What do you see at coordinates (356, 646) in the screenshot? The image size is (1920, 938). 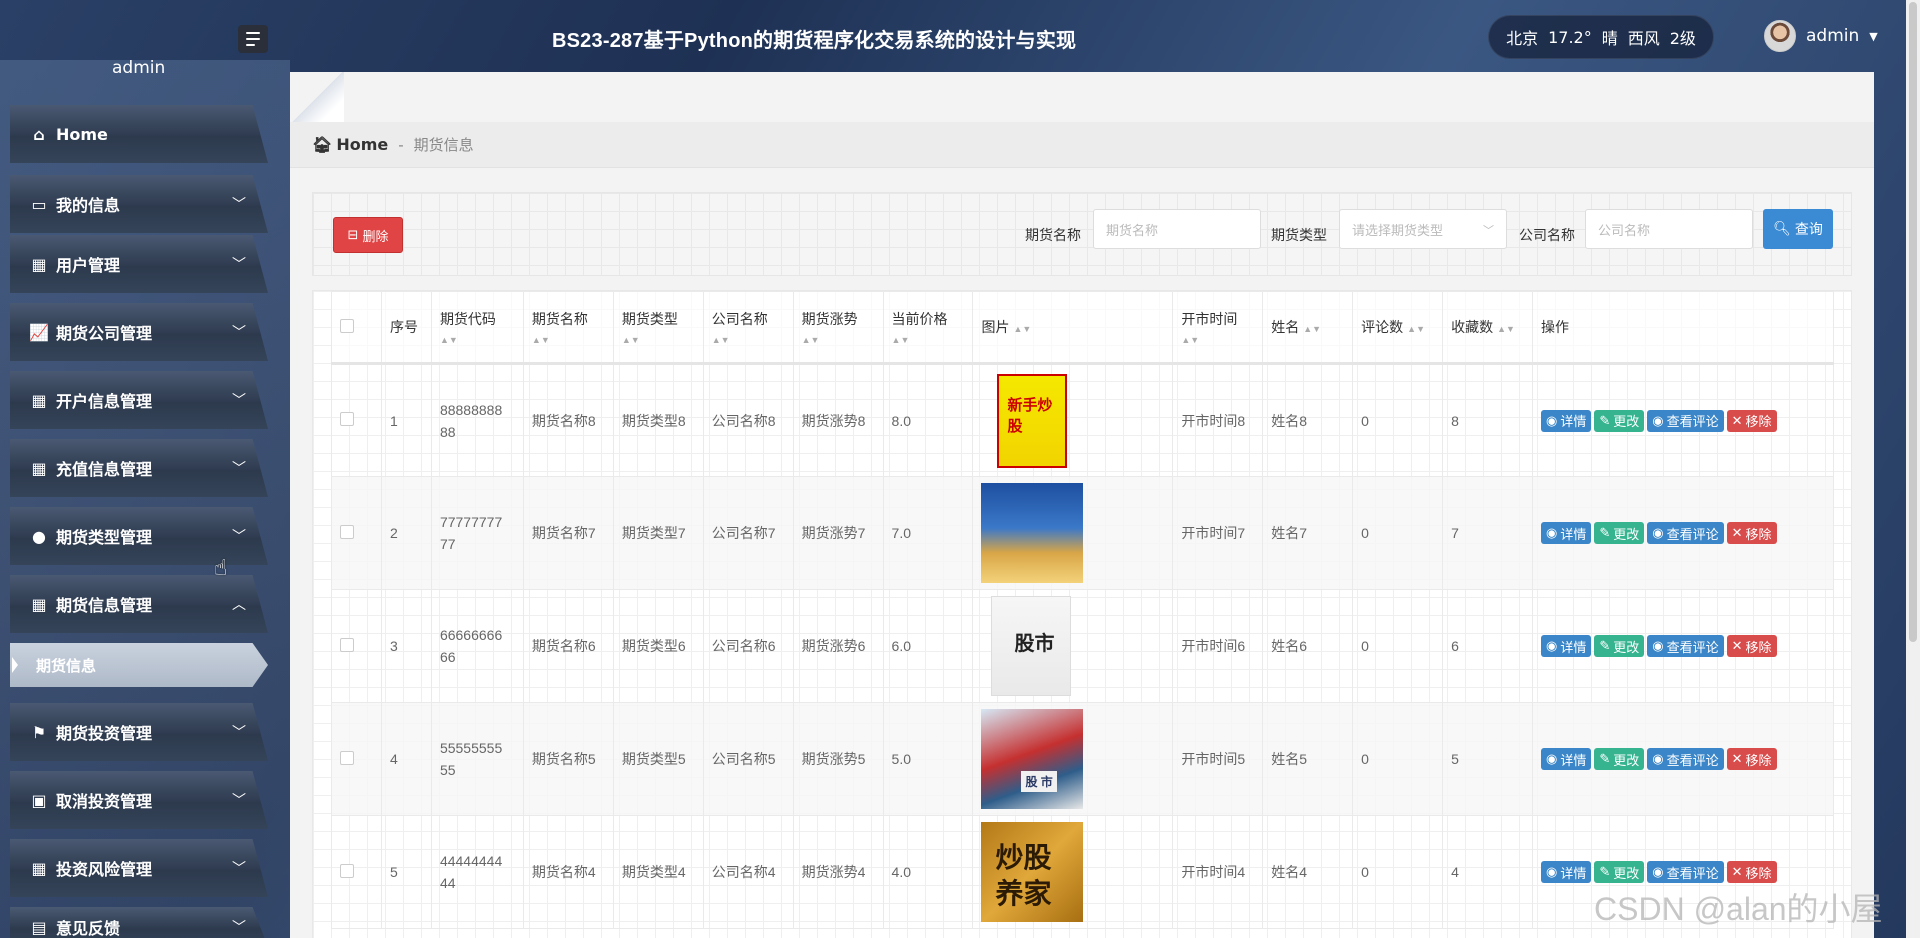 I see `row-select-cell` at bounding box center [356, 646].